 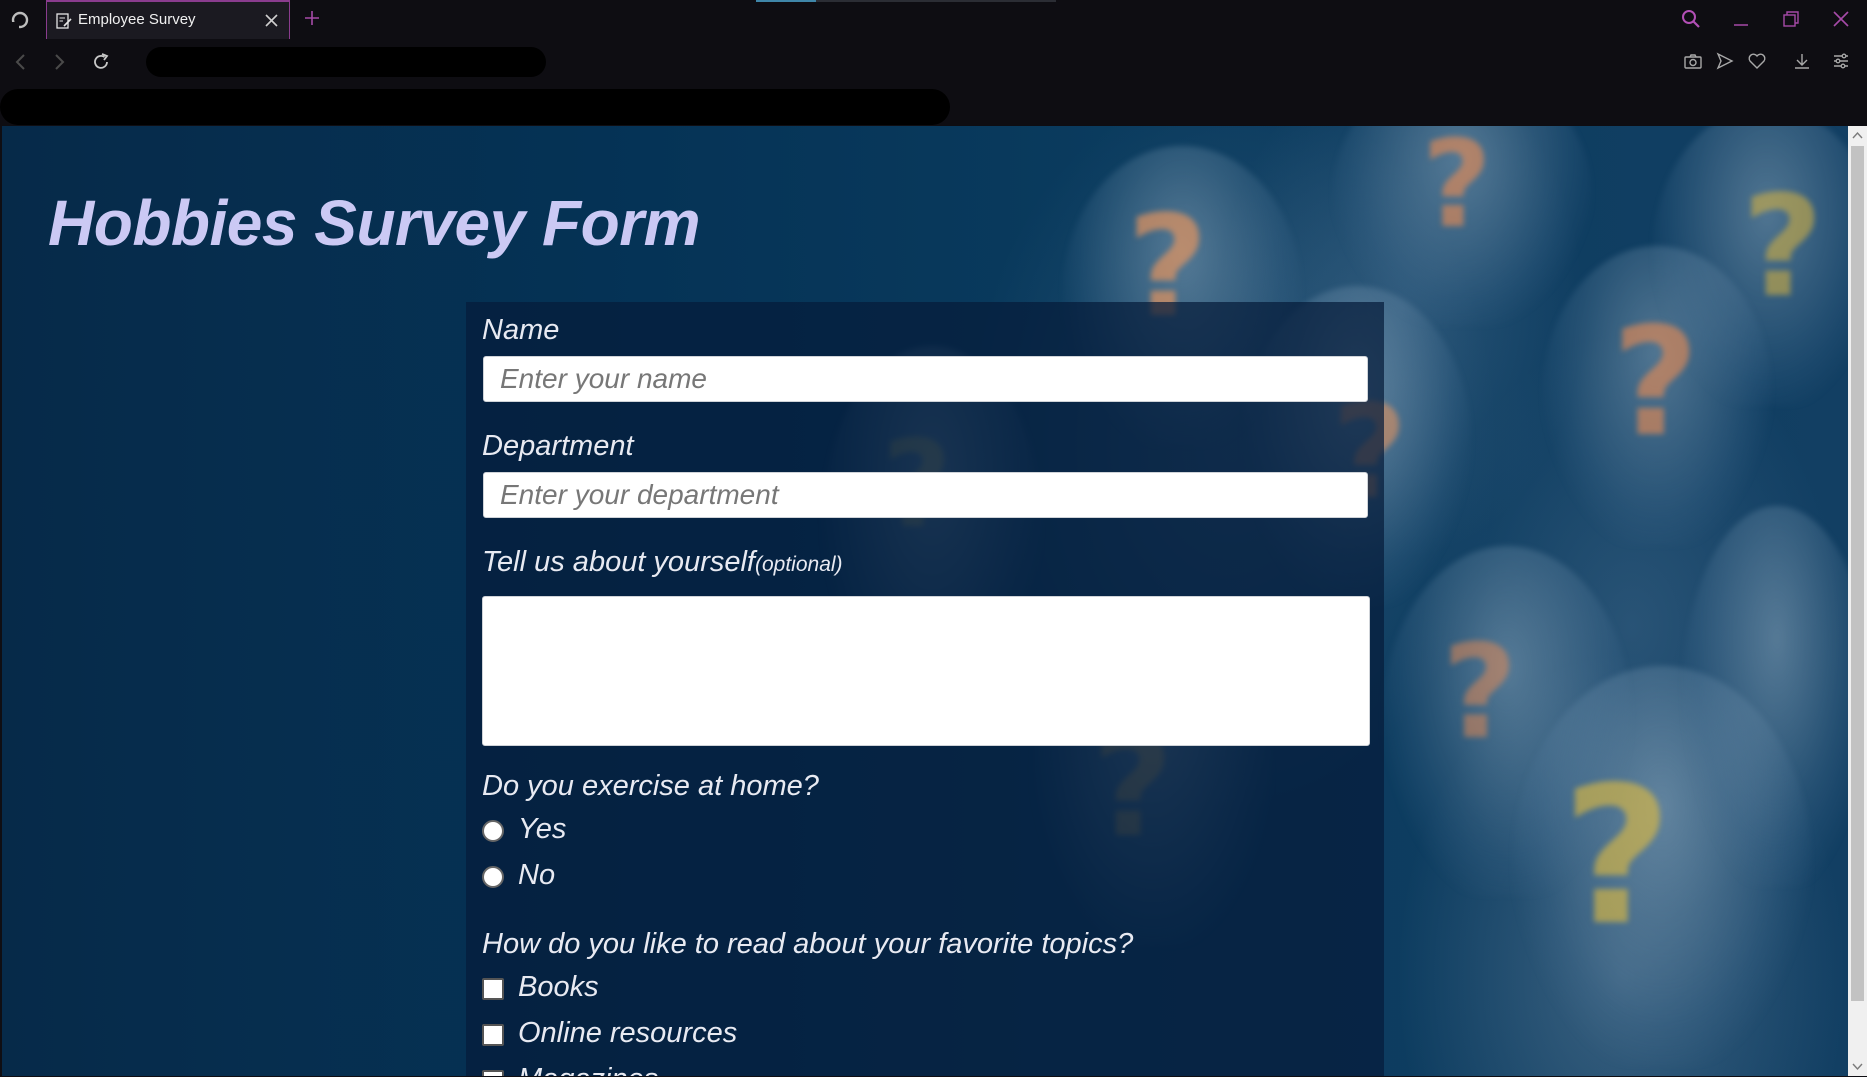 I want to click on radio-no, so click(x=493, y=877).